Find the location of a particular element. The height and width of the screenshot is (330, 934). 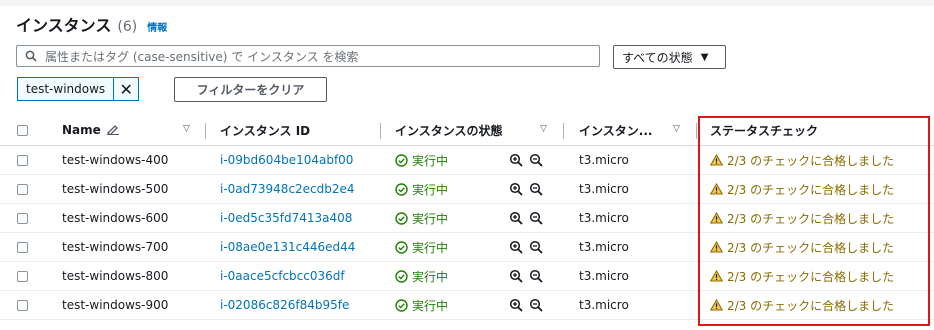

state-filter-select: すべての状態 ▼ is located at coordinates (669, 57).